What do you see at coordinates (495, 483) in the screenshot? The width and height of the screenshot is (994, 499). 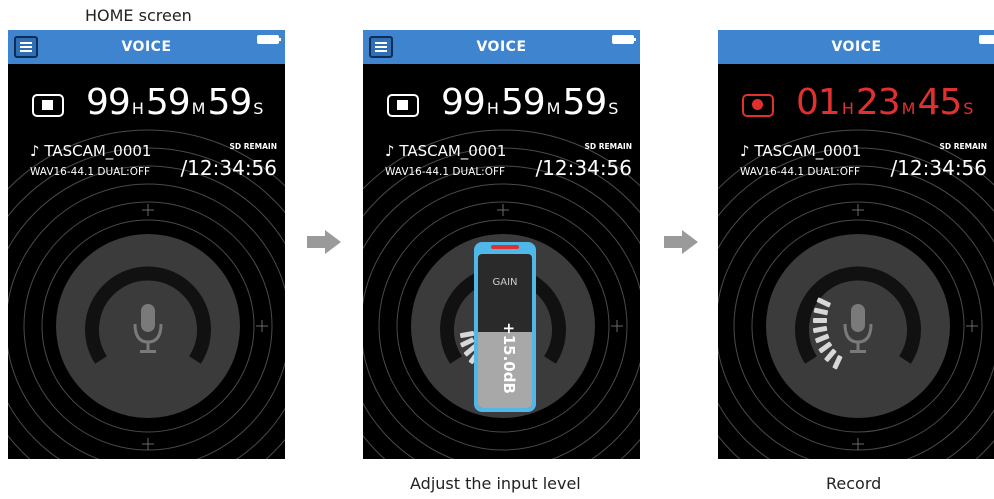 I see `caption-adjust-input-level: Adjust the input level` at bounding box center [495, 483].